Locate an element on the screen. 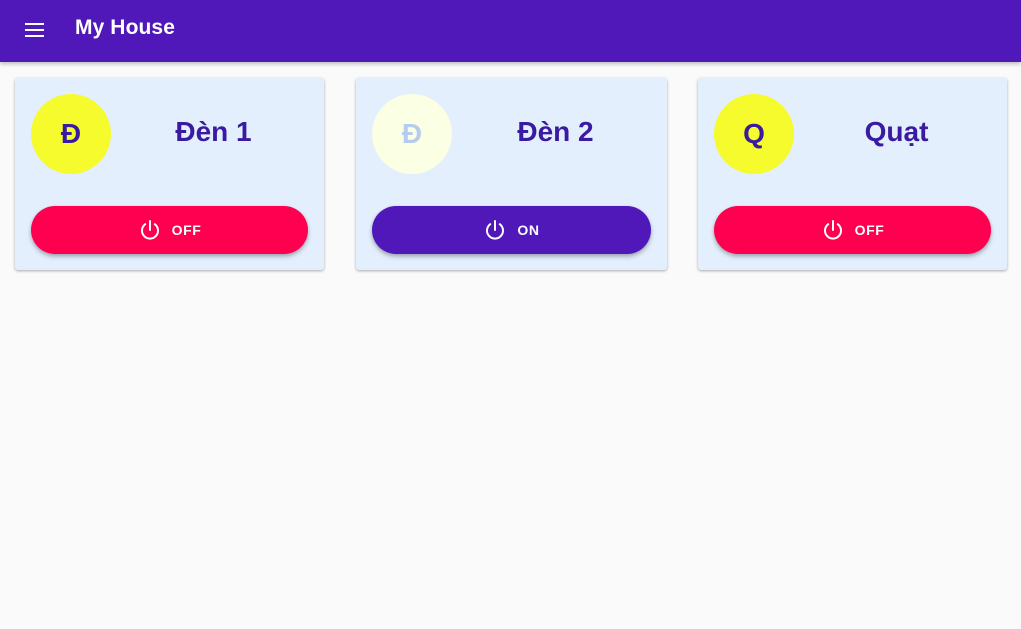 The width and height of the screenshot is (1021, 629). device-name: Quạt is located at coordinates (896, 131).